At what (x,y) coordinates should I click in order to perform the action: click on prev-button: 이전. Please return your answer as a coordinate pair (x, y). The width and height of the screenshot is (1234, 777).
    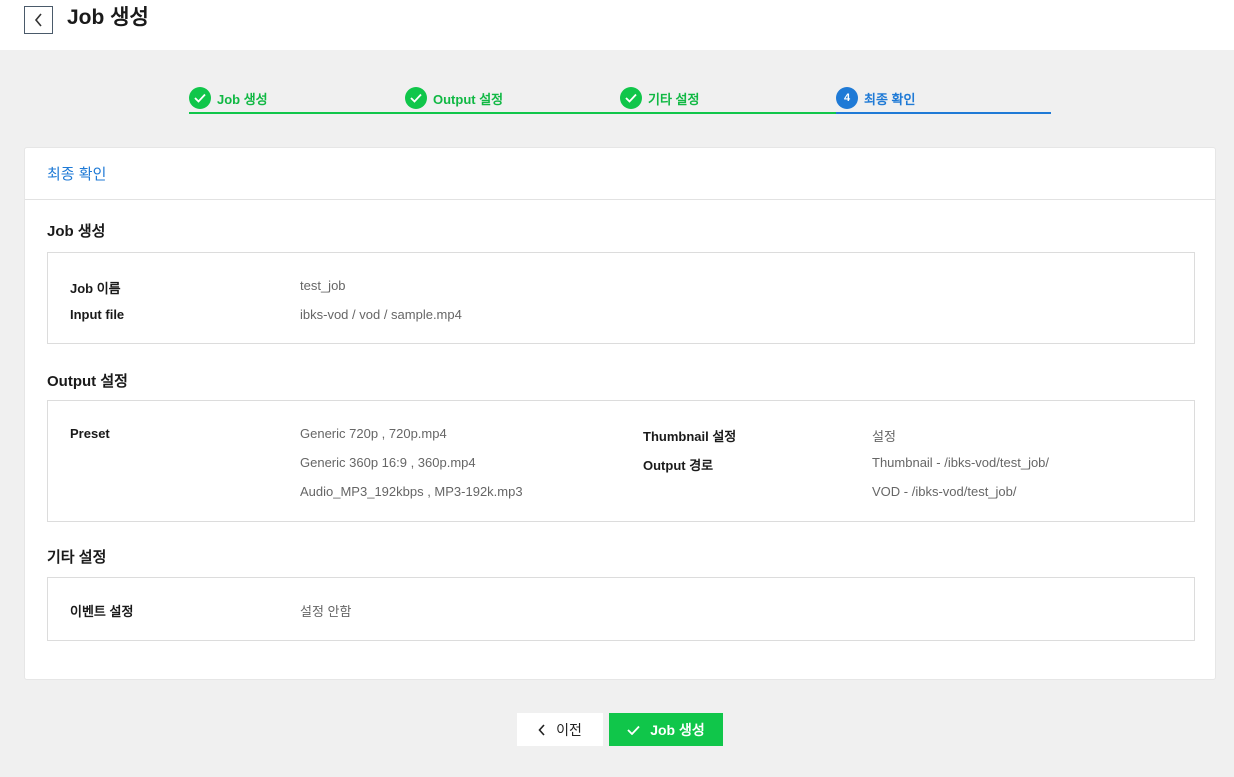
    Looking at the image, I should click on (560, 729).